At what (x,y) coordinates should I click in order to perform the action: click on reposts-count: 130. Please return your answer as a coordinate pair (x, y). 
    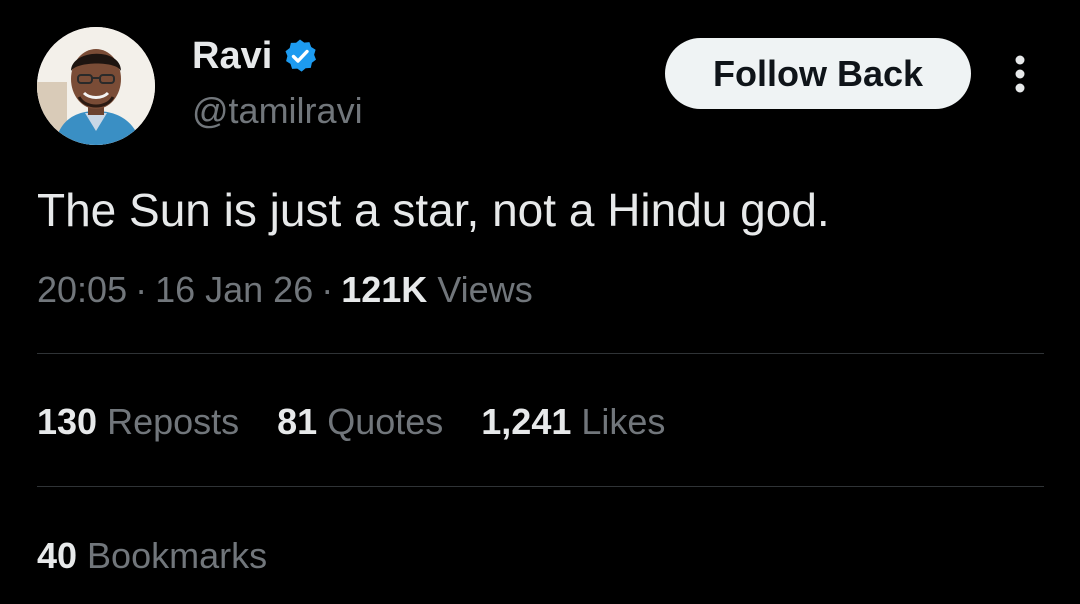
    Looking at the image, I should click on (67, 421).